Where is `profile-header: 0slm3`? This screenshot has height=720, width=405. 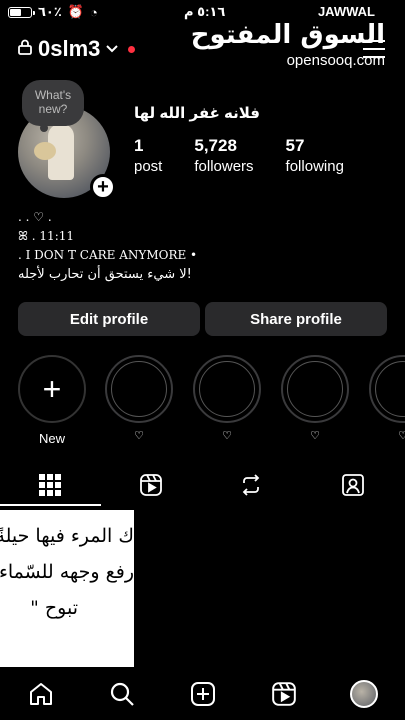
profile-header: 0slm3 is located at coordinates (77, 49).